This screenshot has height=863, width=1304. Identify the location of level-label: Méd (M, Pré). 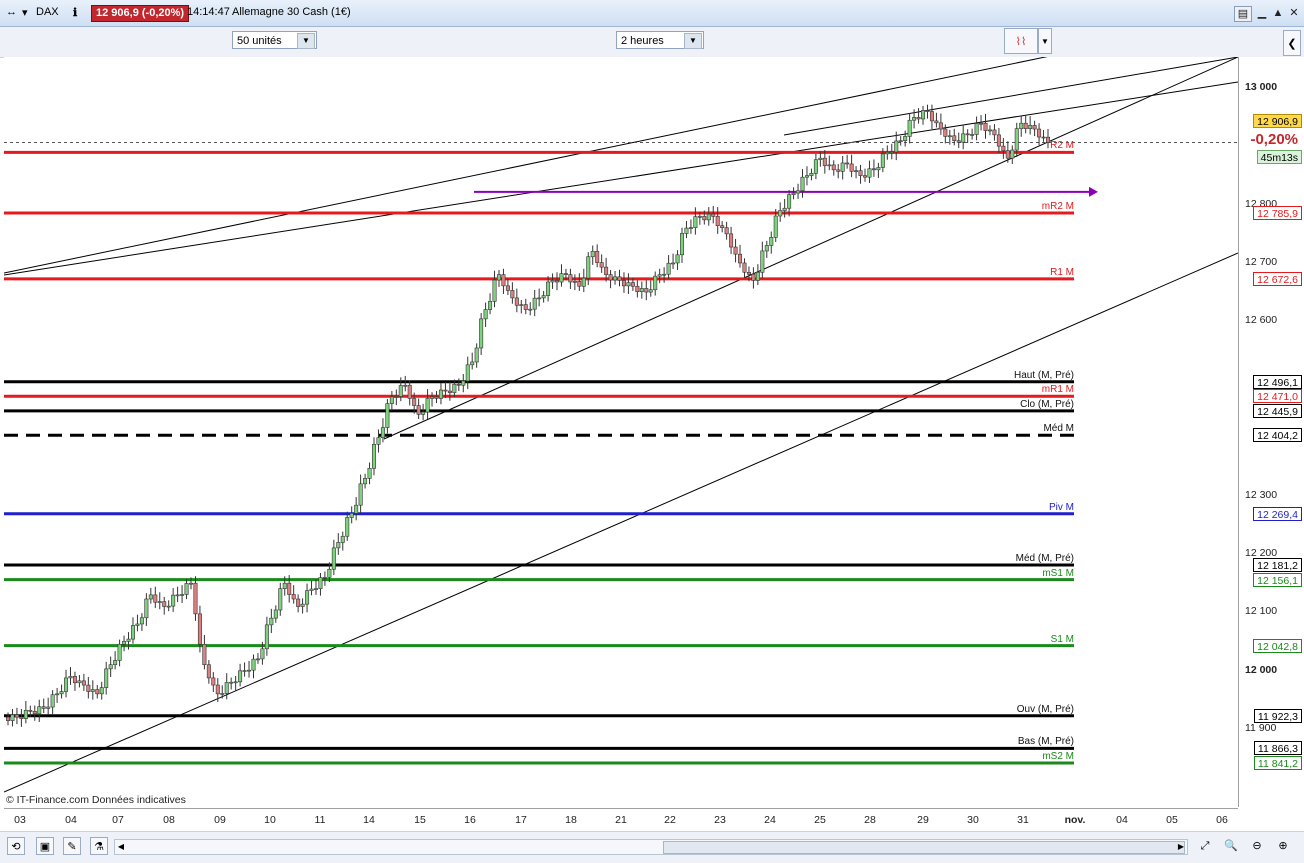
(1044, 559).